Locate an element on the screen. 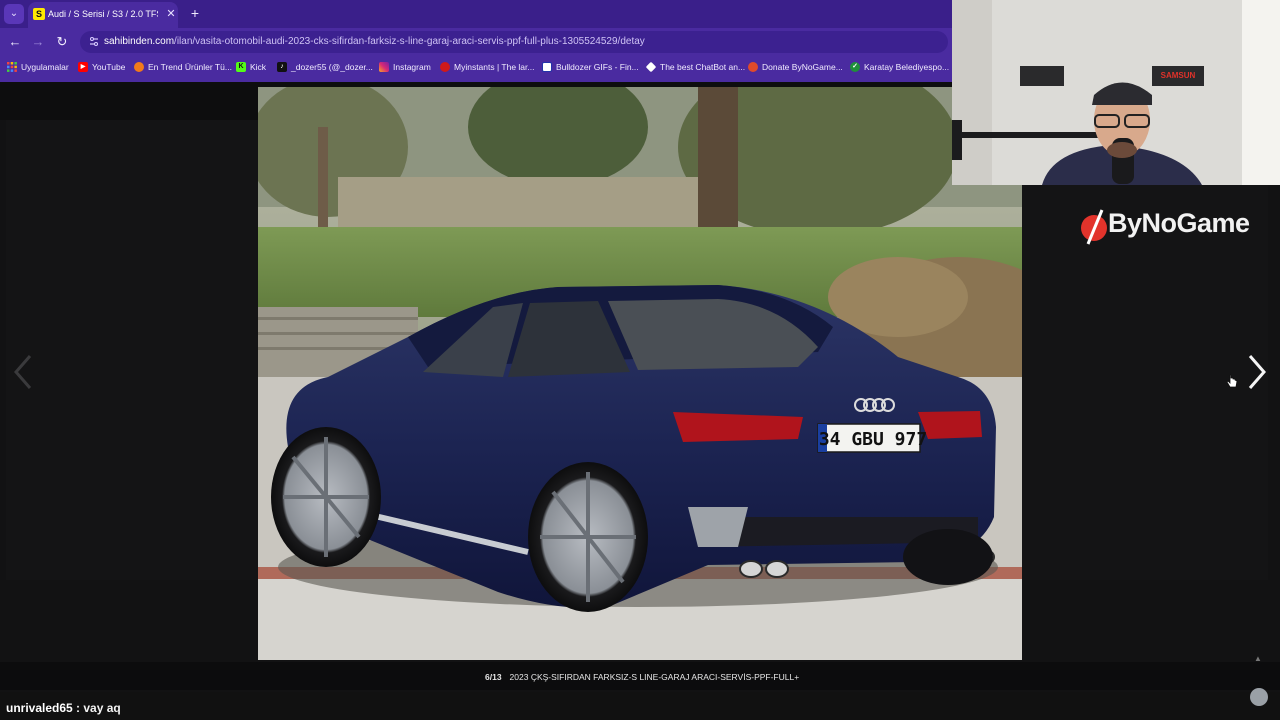  grid-icon is located at coordinates (12, 67).